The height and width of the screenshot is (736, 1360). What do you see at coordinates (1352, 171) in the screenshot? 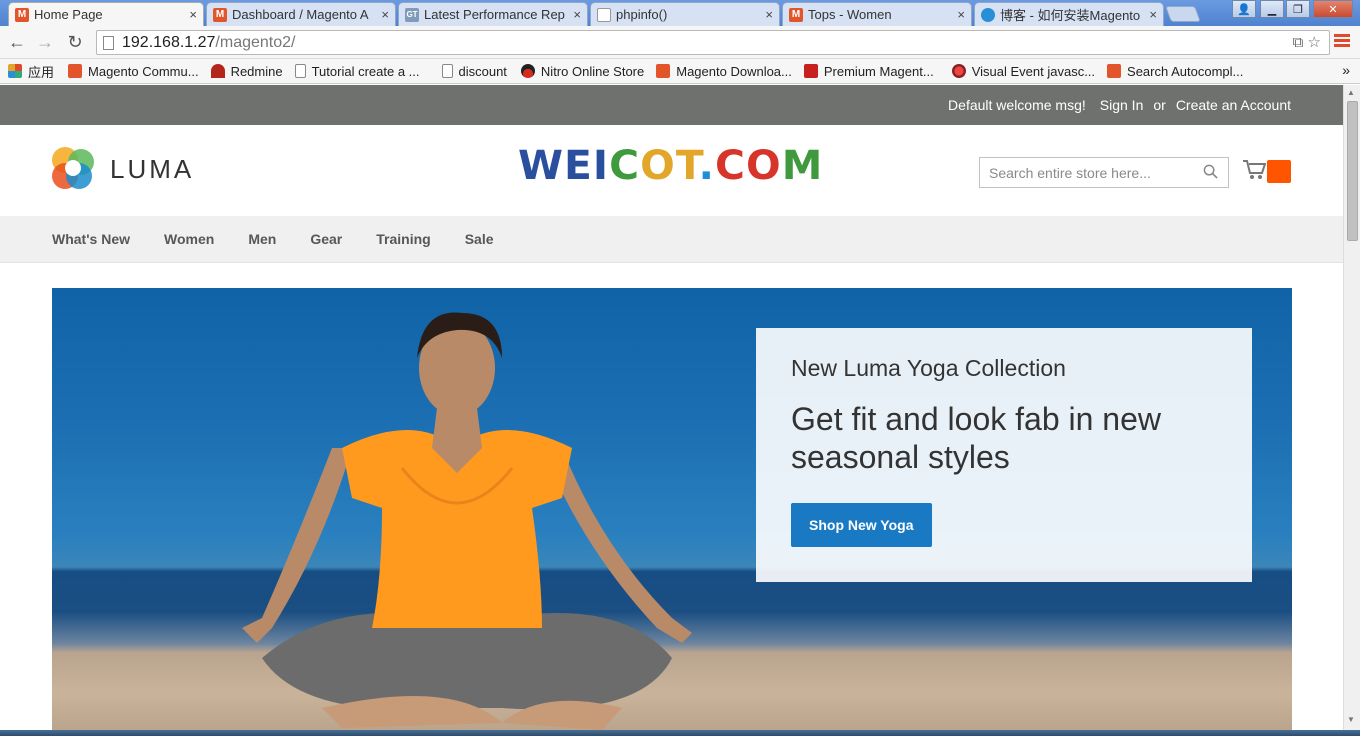
I see `scroll-thumb` at bounding box center [1352, 171].